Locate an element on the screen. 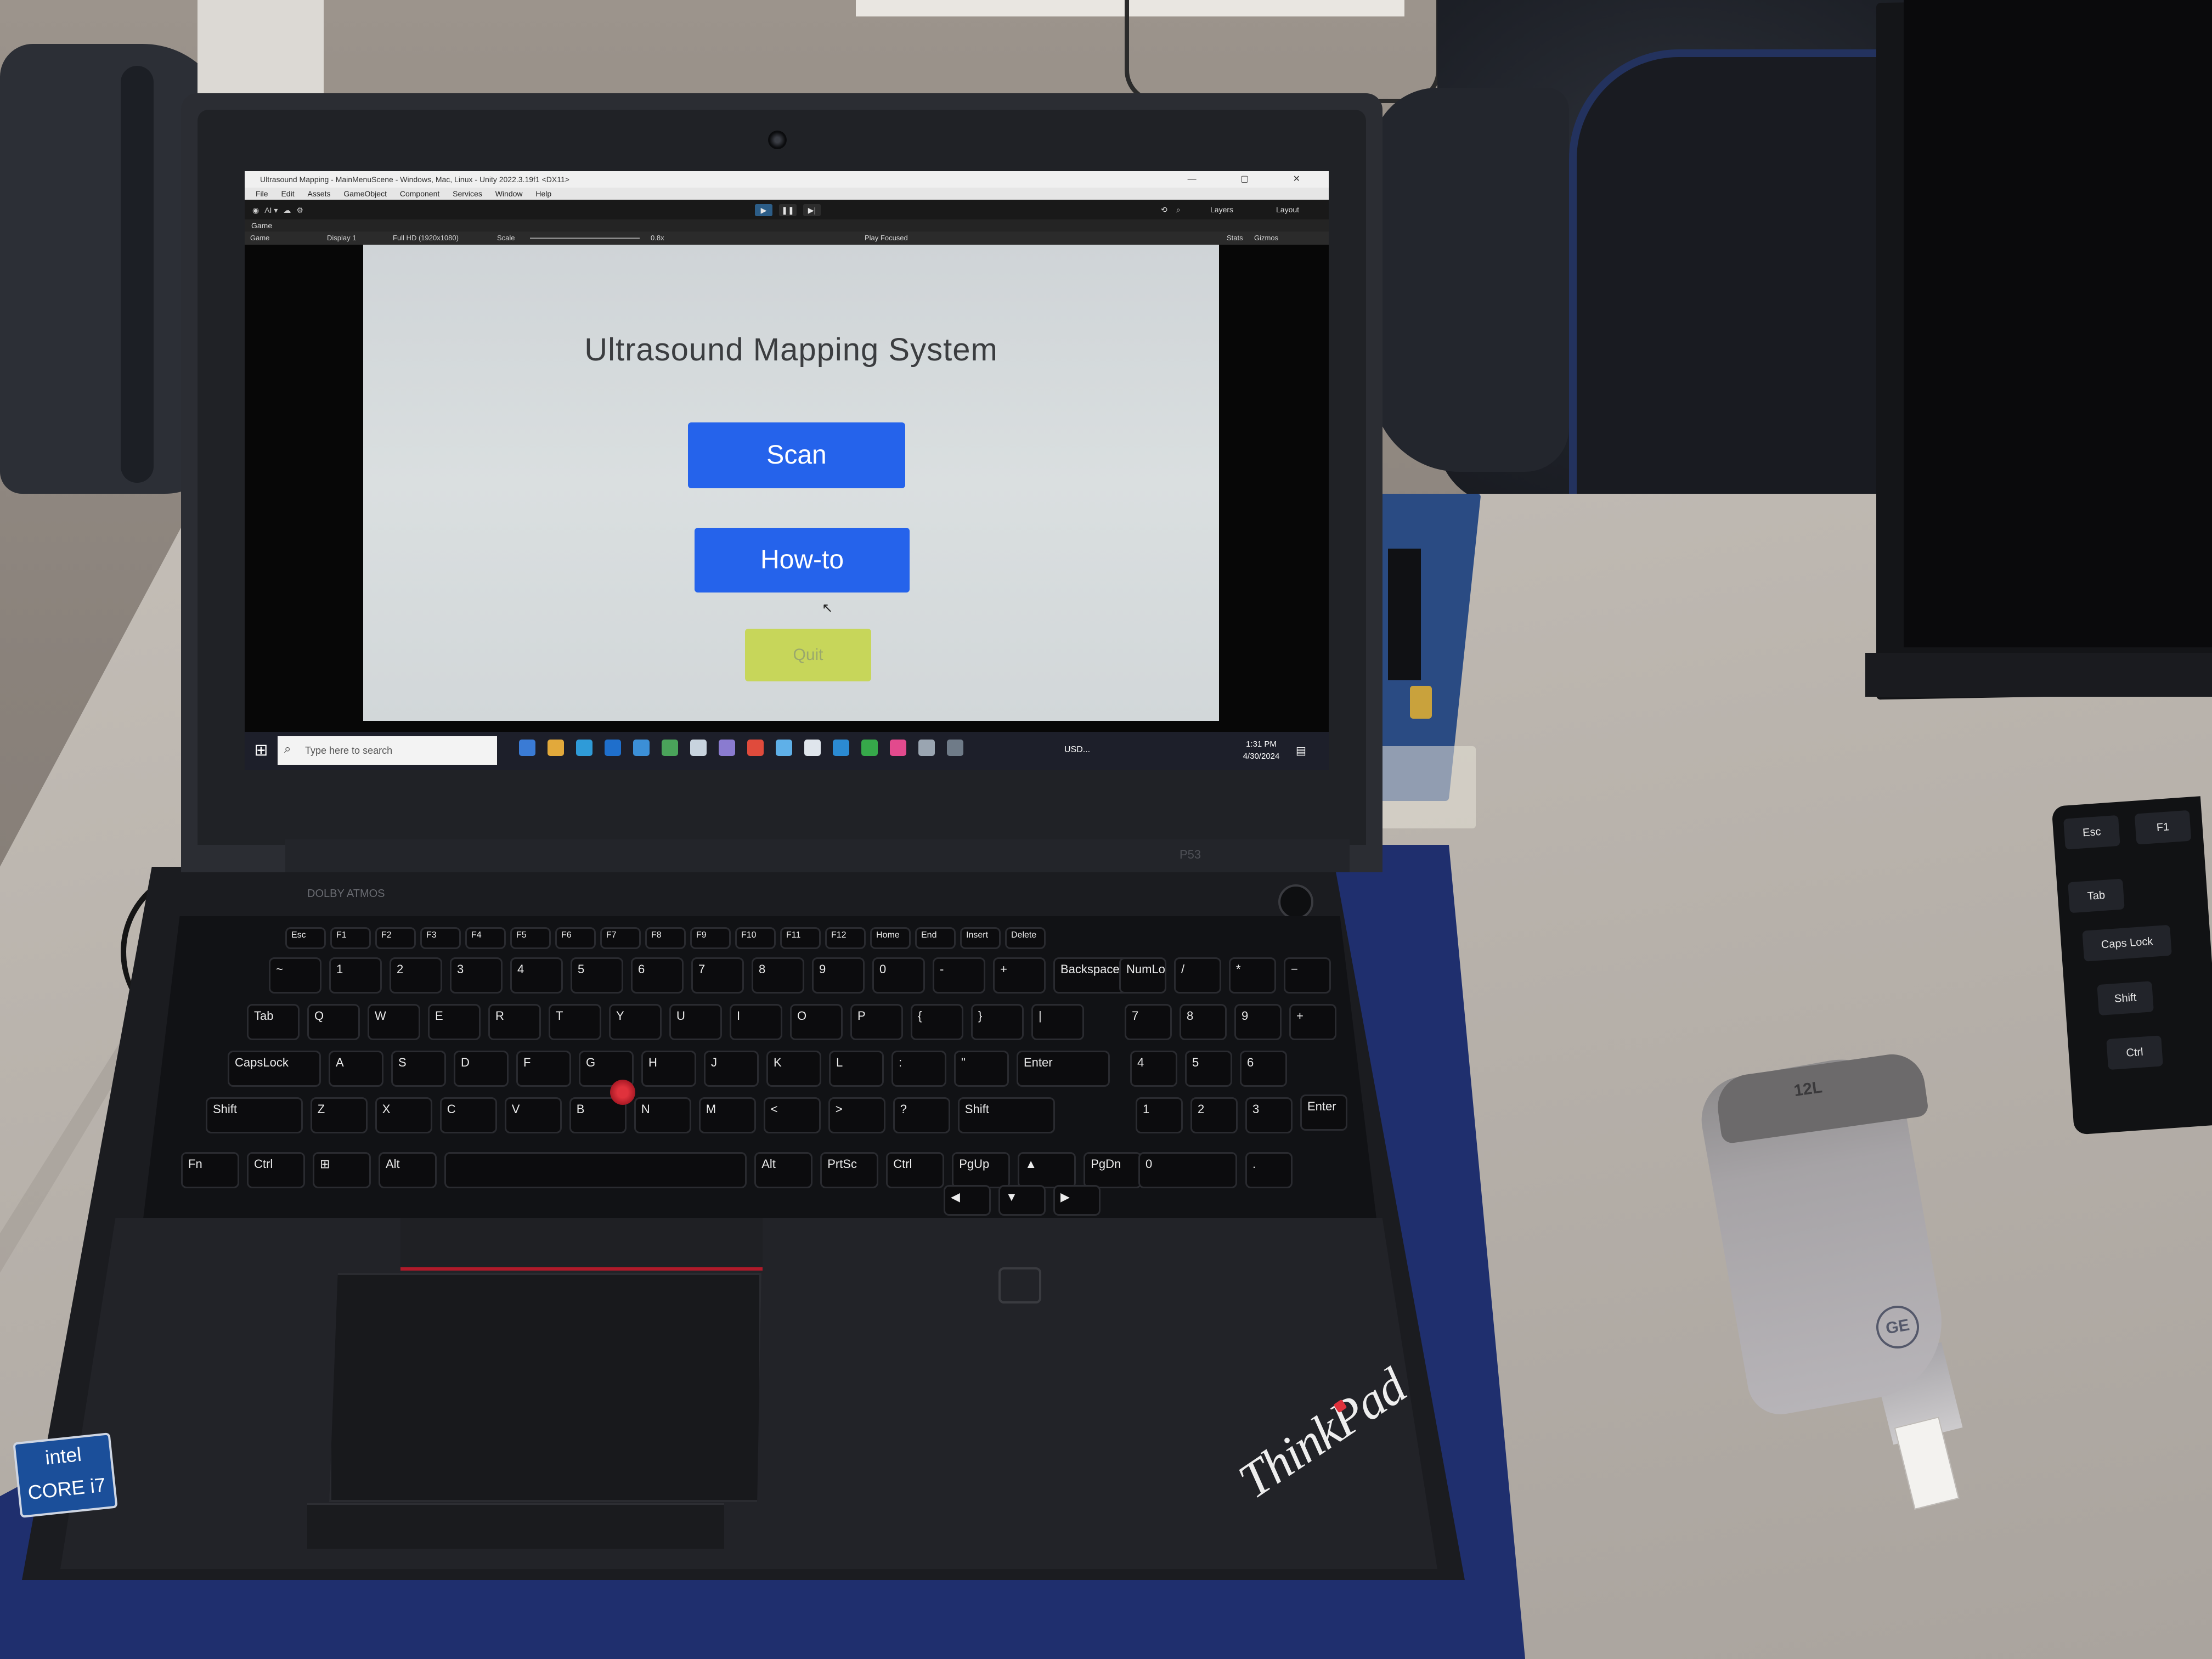 This screenshot has height=1659, width=2212. numpad-key: − is located at coordinates (1307, 976).